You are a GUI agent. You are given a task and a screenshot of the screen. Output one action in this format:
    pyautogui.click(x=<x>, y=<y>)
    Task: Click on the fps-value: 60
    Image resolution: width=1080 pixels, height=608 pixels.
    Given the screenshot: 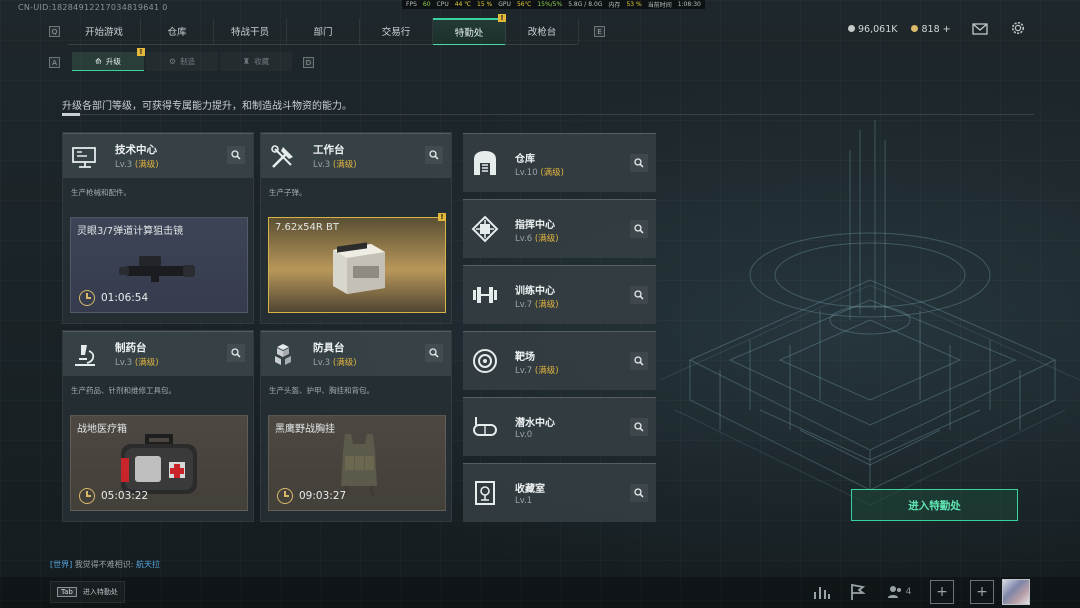 What is the action you would take?
    pyautogui.click(x=426, y=4)
    